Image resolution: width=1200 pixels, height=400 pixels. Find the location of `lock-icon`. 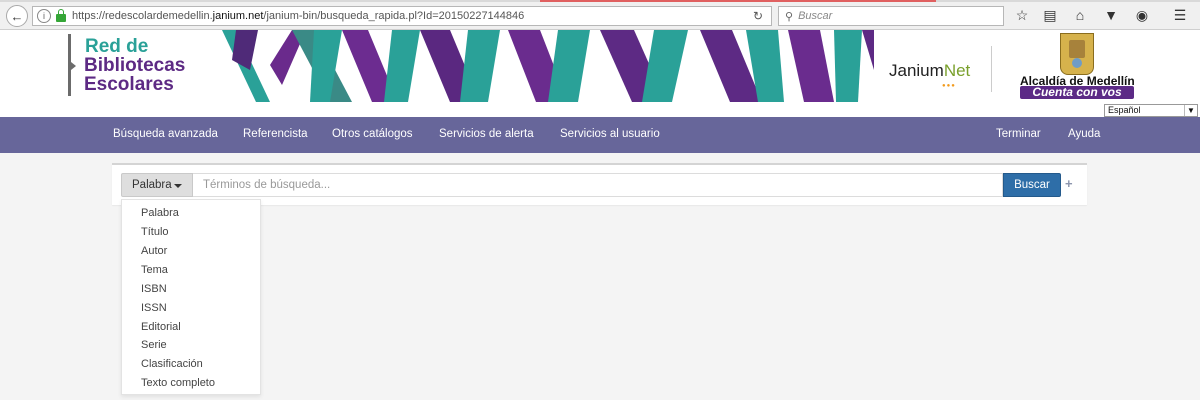

lock-icon is located at coordinates (61, 15).